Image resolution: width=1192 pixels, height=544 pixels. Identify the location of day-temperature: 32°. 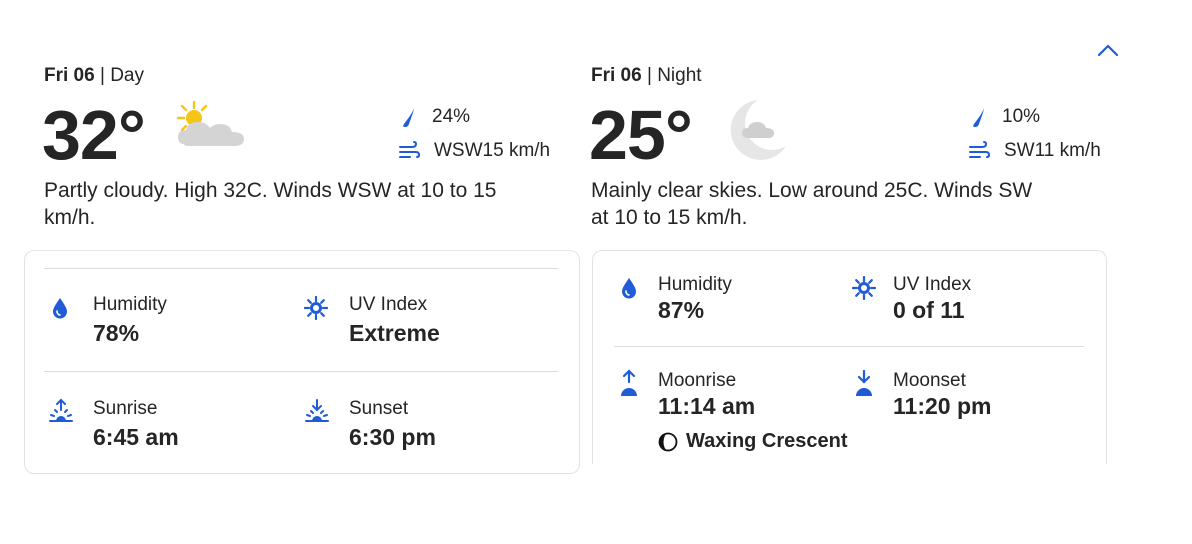
(94, 135).